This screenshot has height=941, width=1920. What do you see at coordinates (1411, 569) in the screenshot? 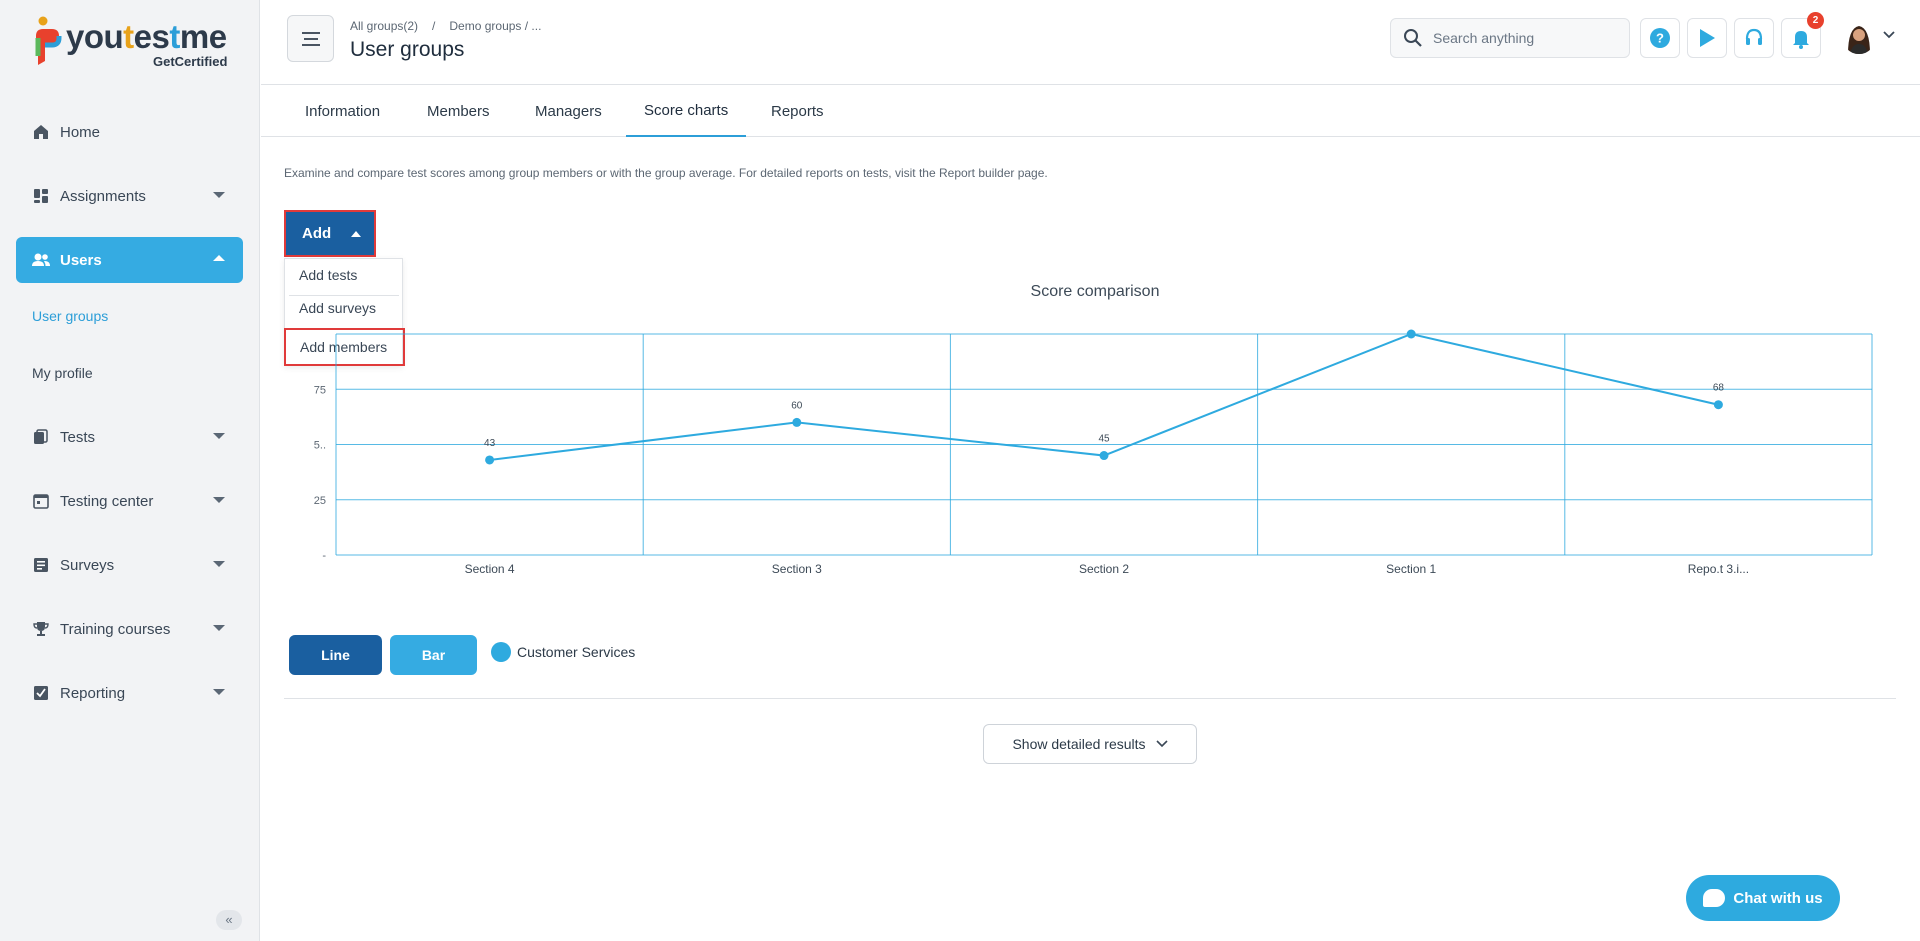
I see `chart-x-tick-label: Section 1` at bounding box center [1411, 569].